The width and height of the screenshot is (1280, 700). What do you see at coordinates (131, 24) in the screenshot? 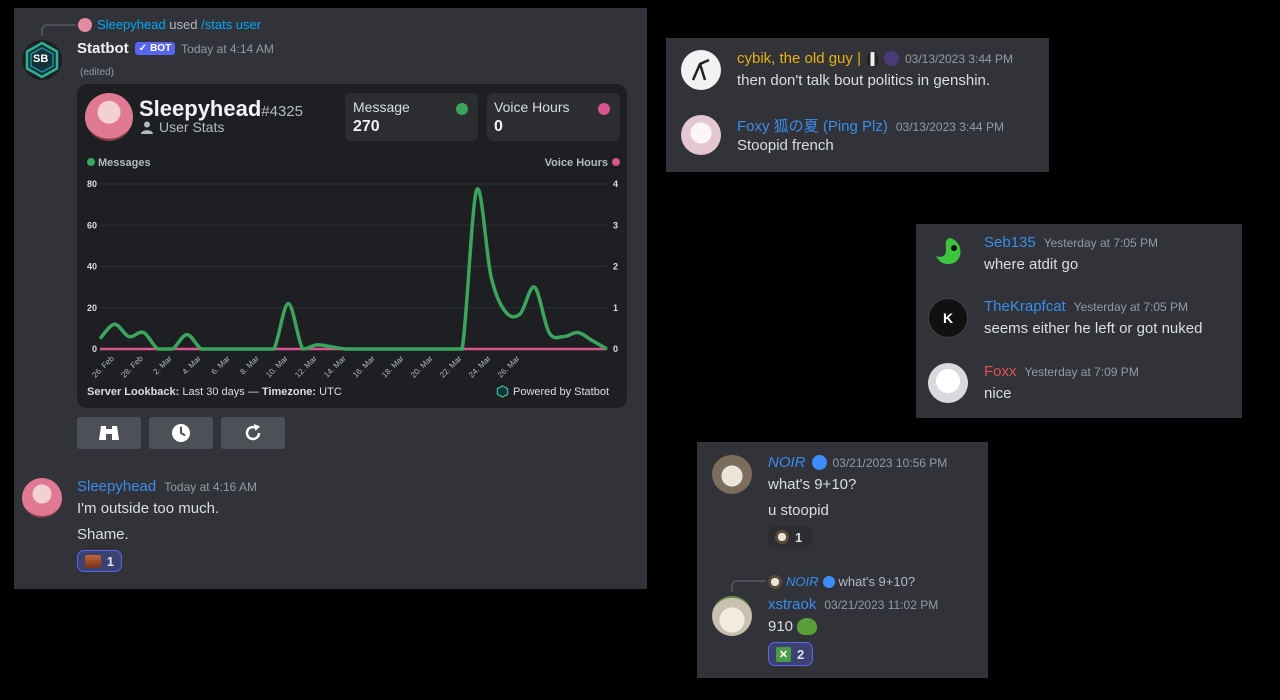
I see `reply-username: Sleepyhead` at bounding box center [131, 24].